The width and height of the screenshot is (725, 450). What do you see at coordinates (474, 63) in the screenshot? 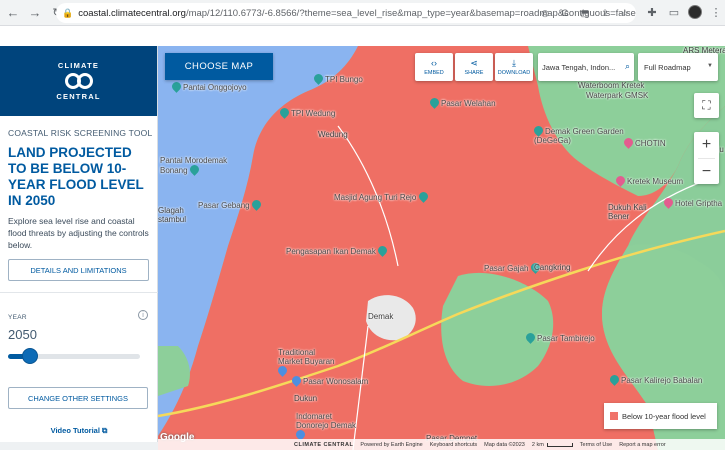
I see `share-icon: ⋖` at bounding box center [474, 63].